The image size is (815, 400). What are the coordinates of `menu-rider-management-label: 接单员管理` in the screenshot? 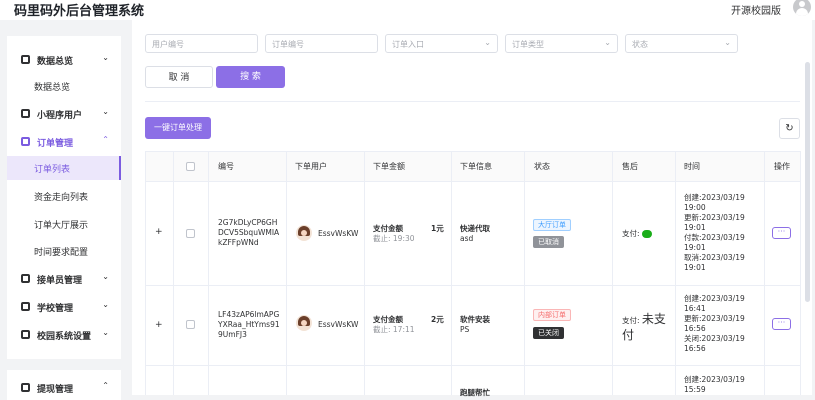 It's located at (60, 281).